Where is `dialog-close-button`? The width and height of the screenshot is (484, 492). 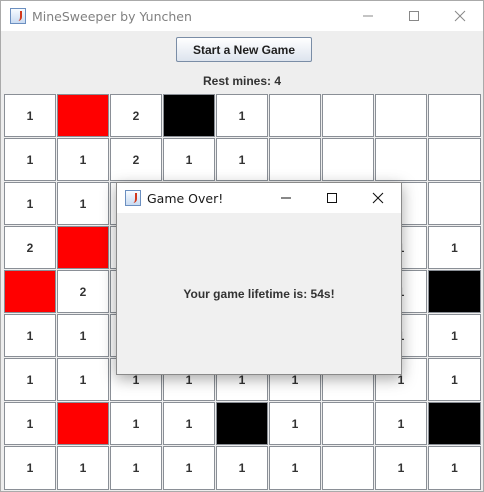 dialog-close-button is located at coordinates (378, 198).